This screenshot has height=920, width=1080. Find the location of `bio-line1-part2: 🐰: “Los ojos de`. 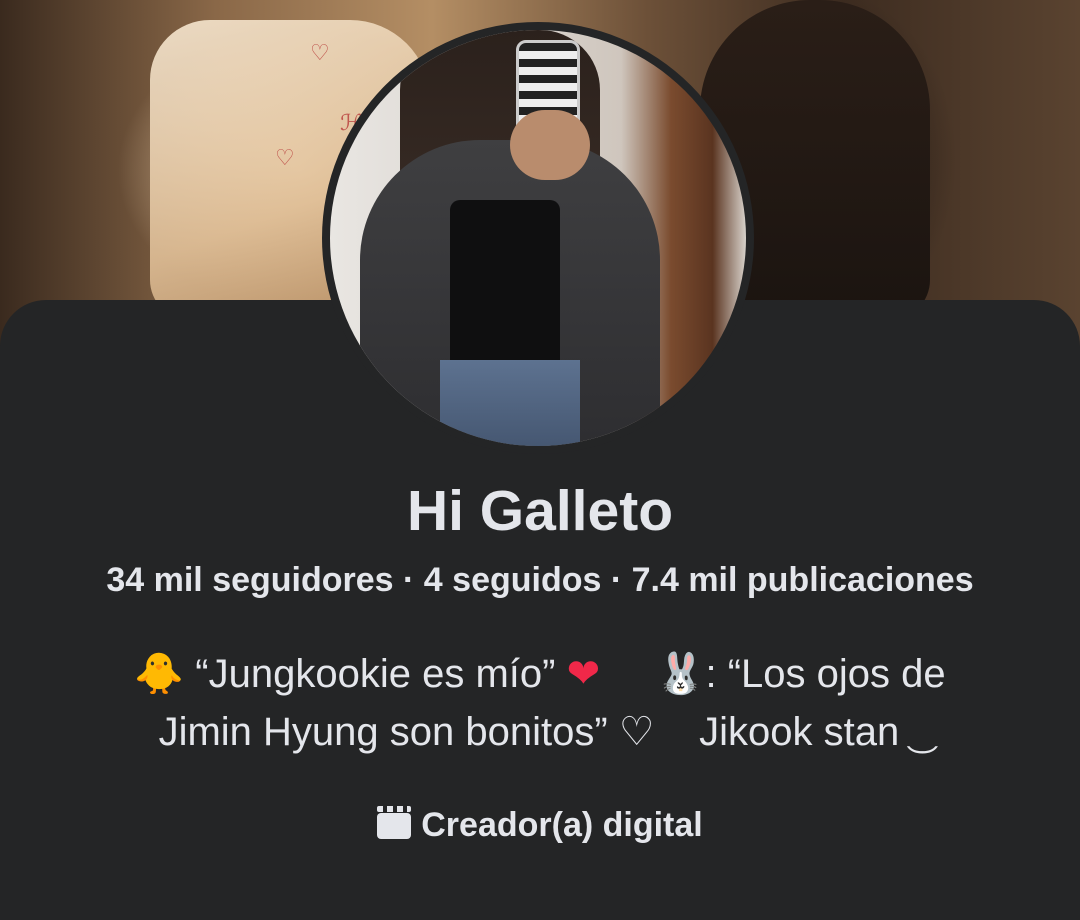

bio-line1-part2: 🐰: “Los ojos de is located at coordinates (773, 674).